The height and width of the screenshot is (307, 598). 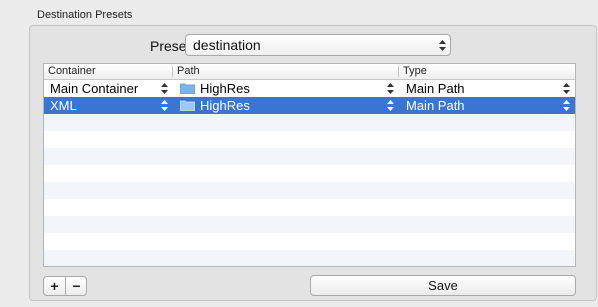 What do you see at coordinates (72, 71) in the screenshot?
I see `column-header-container: Container` at bounding box center [72, 71].